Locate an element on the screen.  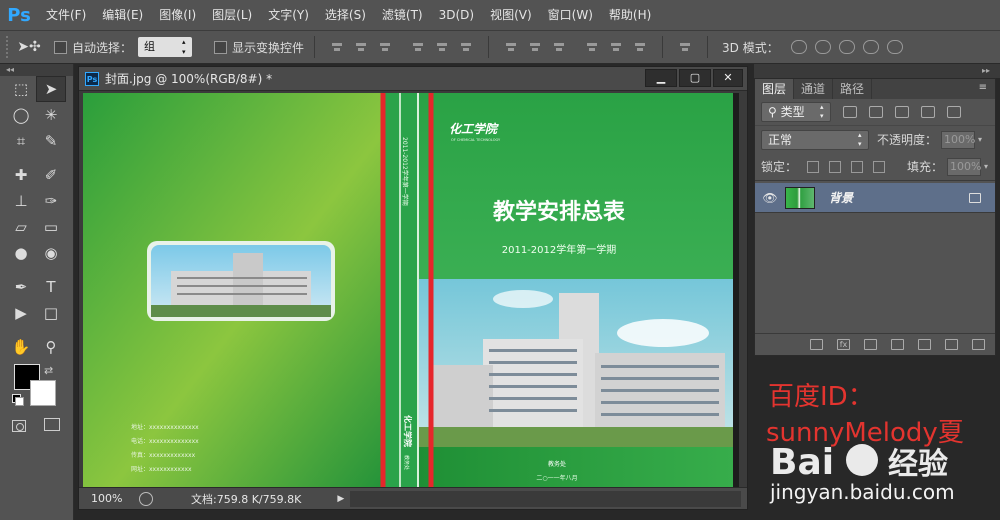
menu-filter: 滤镜(T) is located at coordinates (402, 15).